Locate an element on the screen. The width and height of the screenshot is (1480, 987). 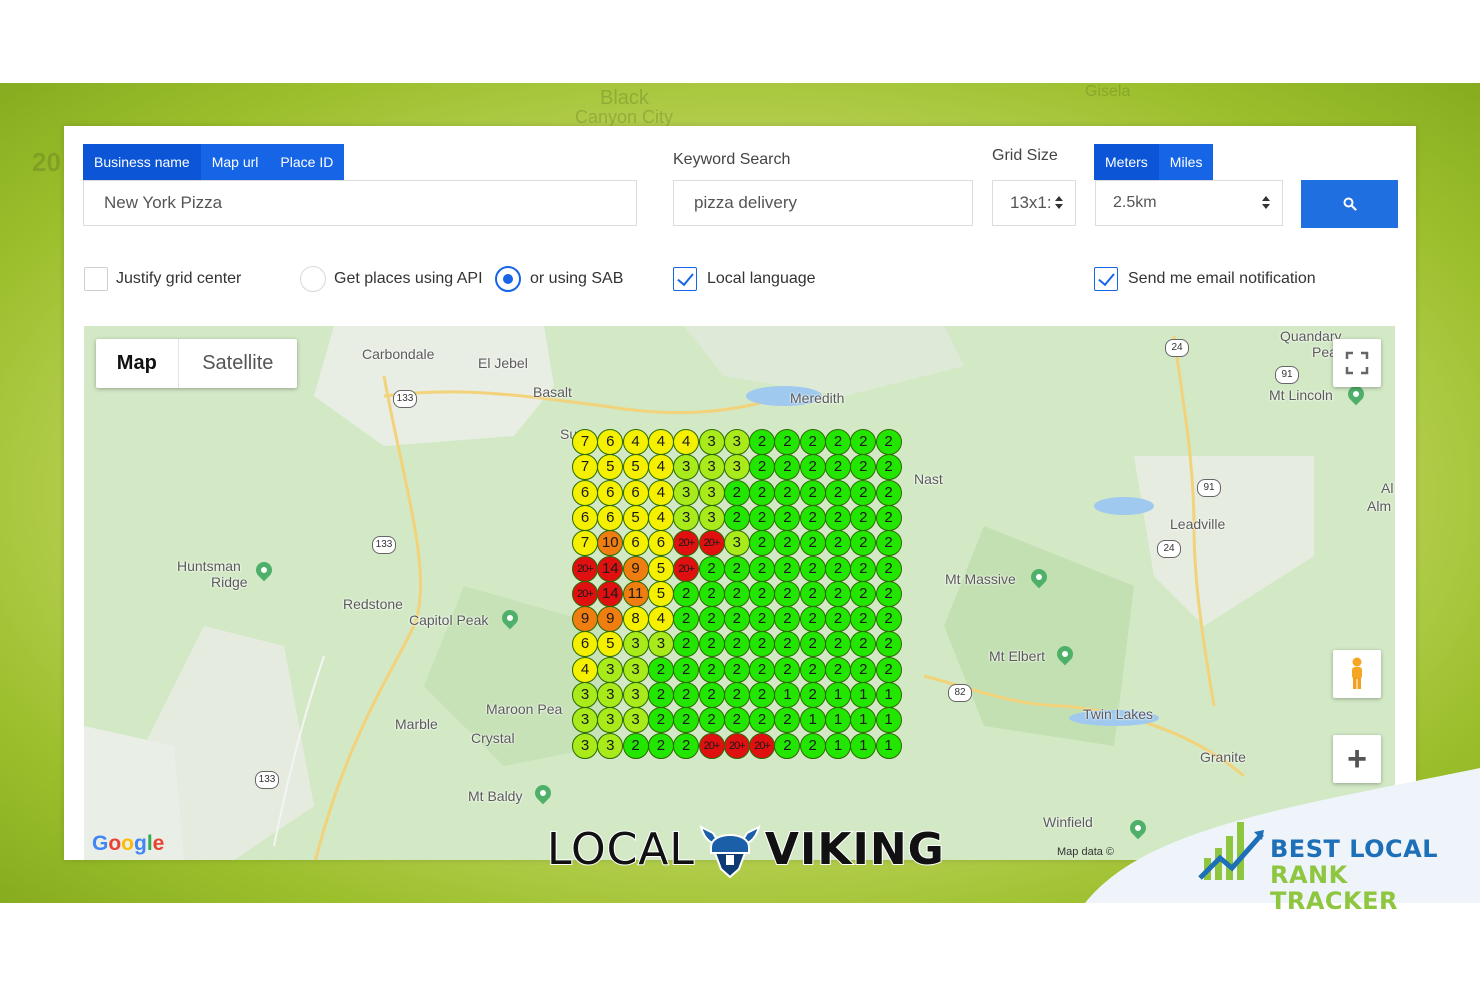
local-language-checkbox is located at coordinates (685, 279).